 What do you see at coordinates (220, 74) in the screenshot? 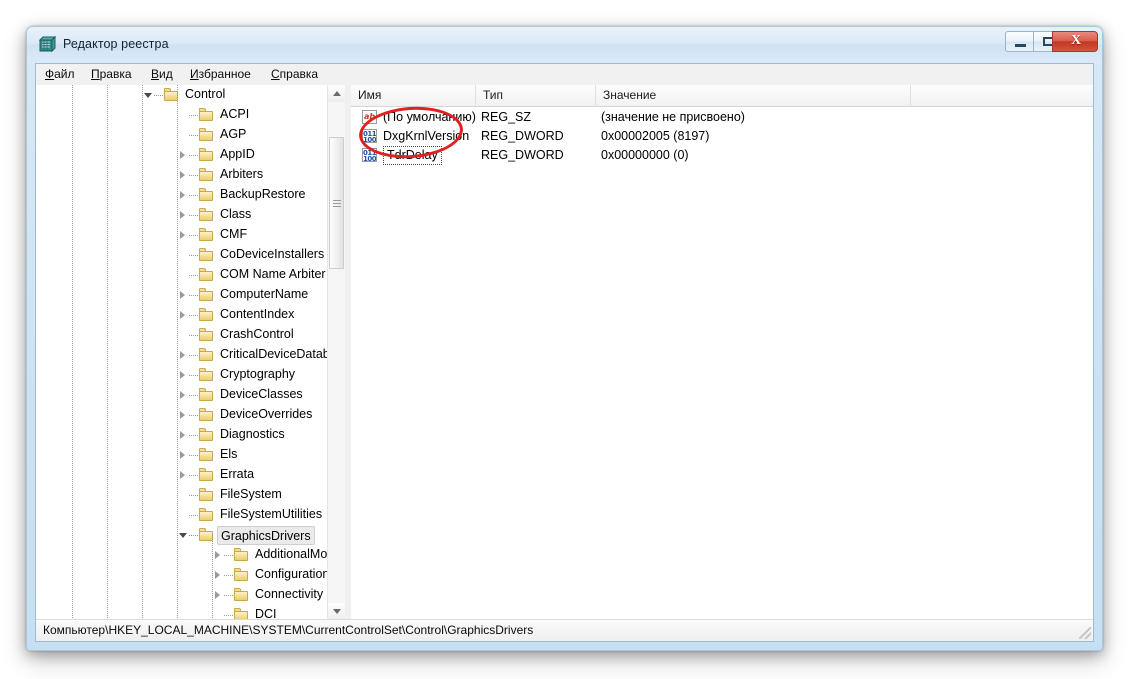
I see `menu-item-3: Избранное` at bounding box center [220, 74].